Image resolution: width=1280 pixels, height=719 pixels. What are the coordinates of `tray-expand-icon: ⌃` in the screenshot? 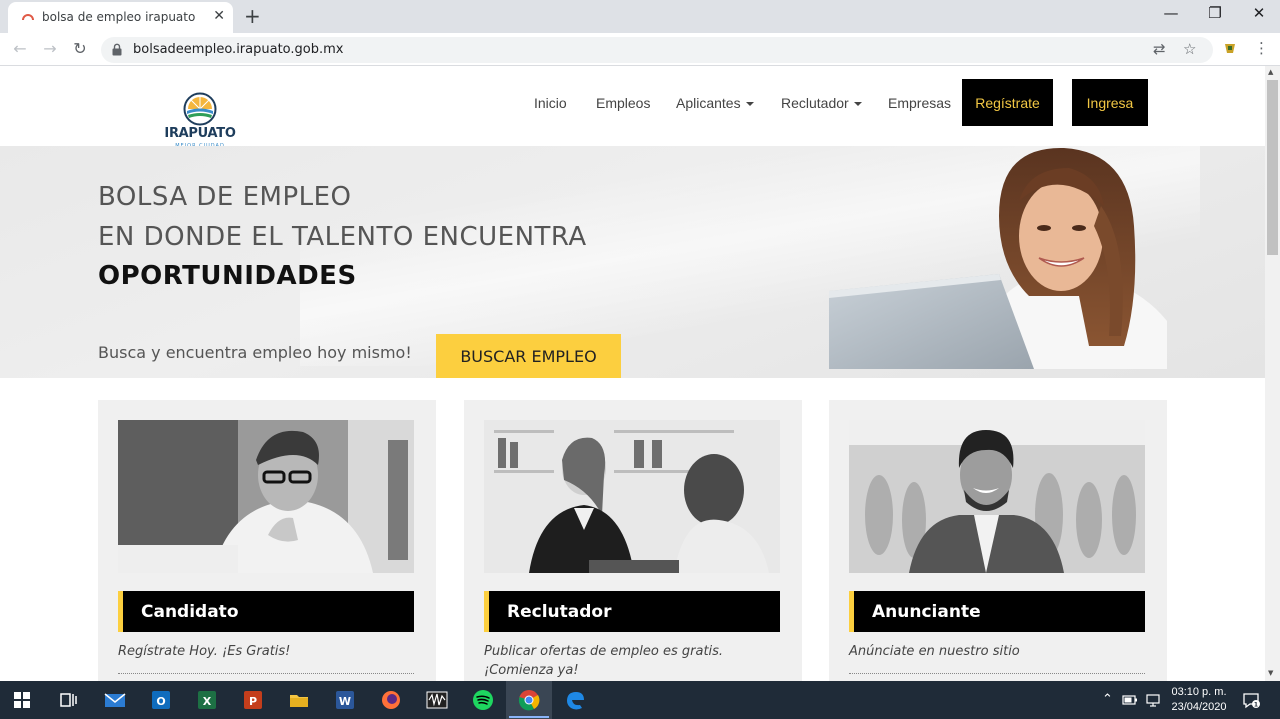 It's located at (1107, 699).